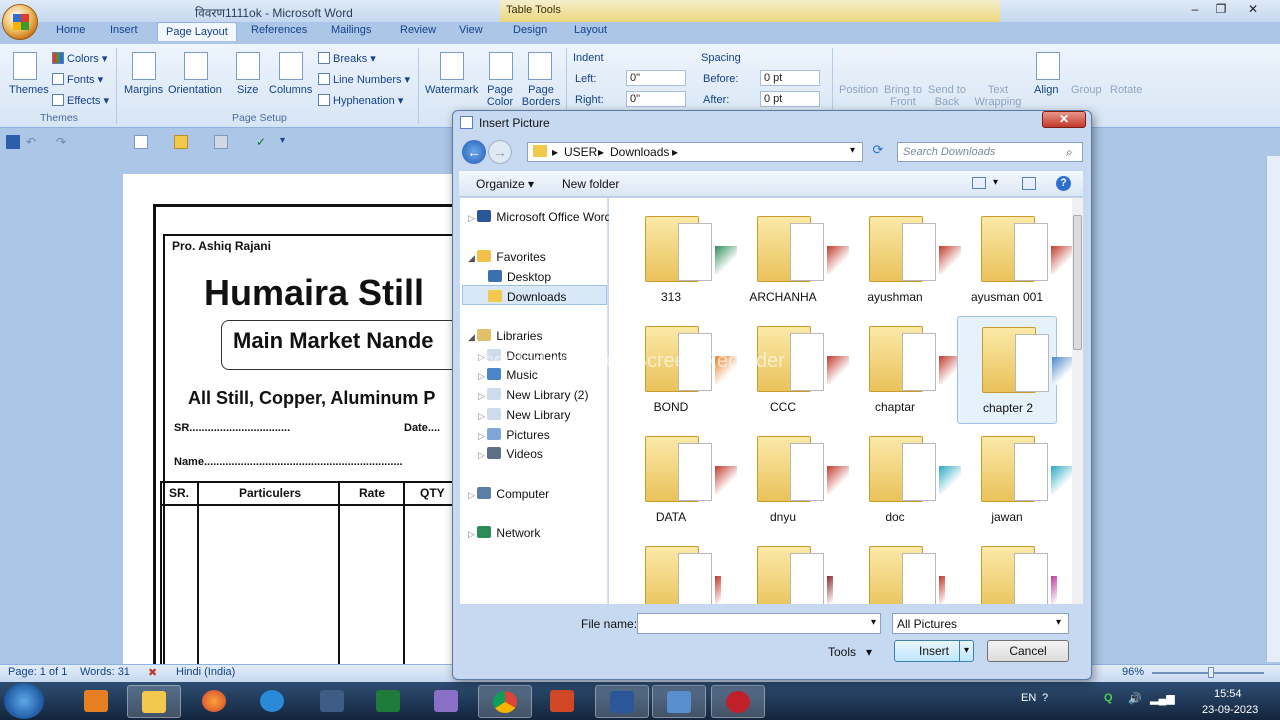 This screenshot has height=720, width=1280. What do you see at coordinates (1126, 90) in the screenshot?
I see `rotate-button: Rotate` at bounding box center [1126, 90].